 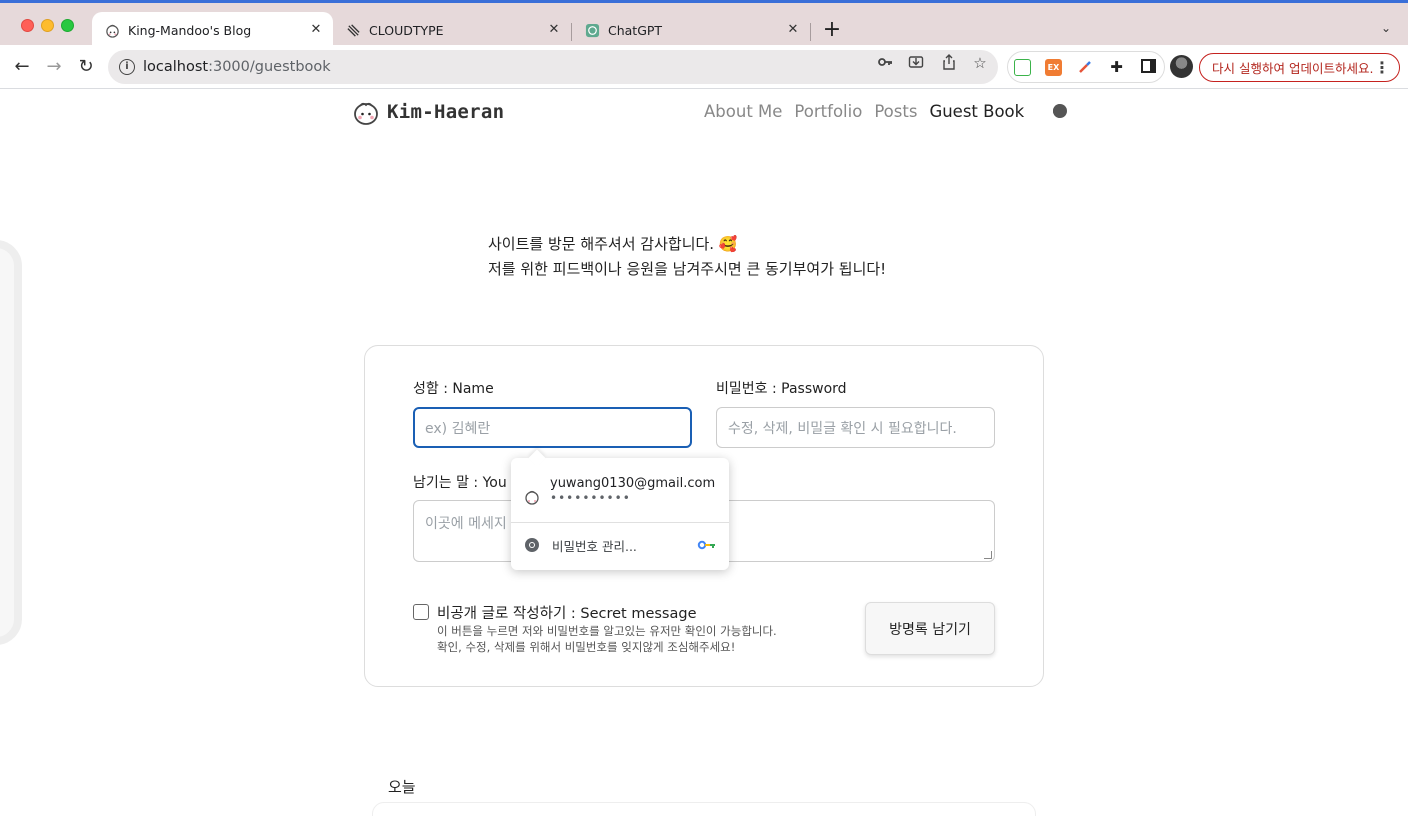 I want to click on back-icon: ←, so click(x=22, y=67).